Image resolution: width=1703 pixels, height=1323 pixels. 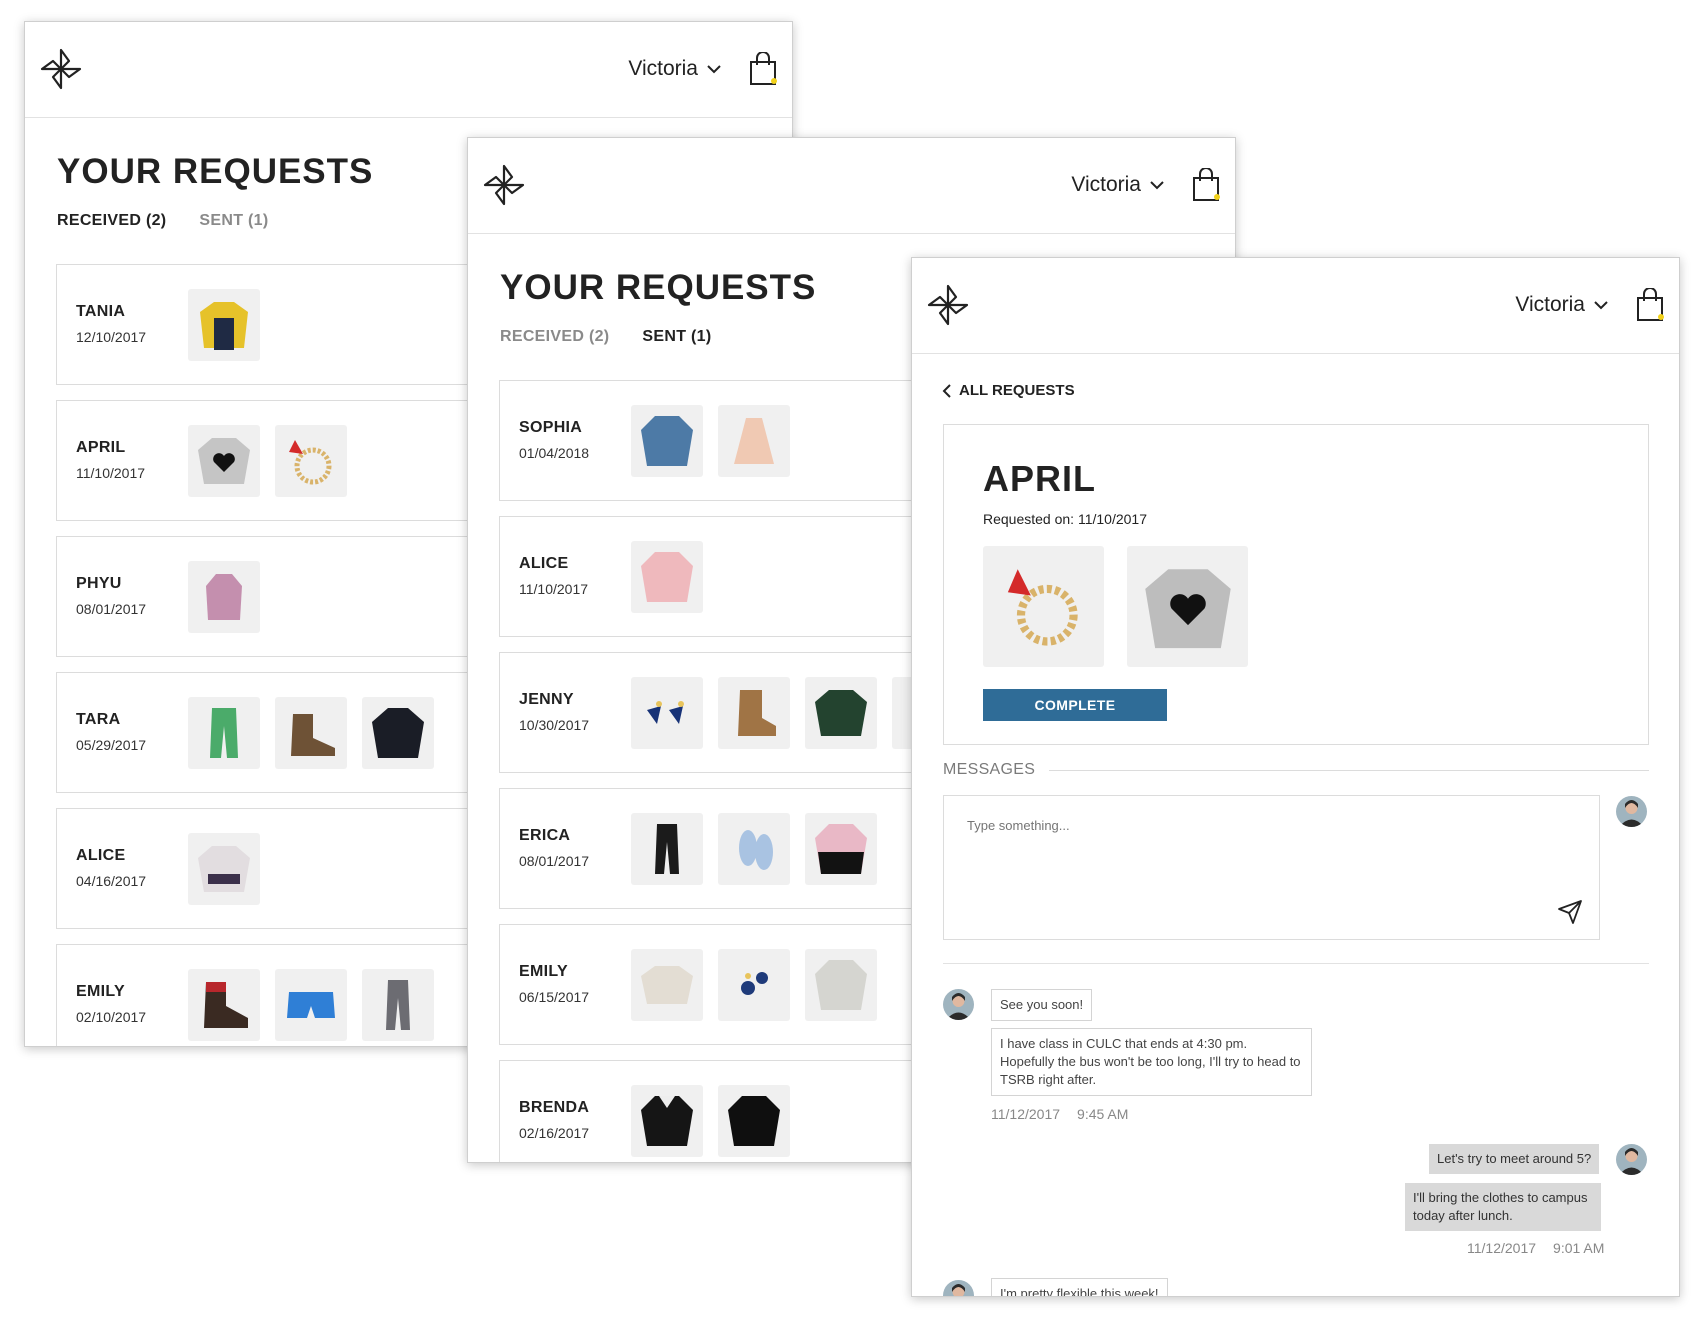 What do you see at coordinates (311, 461) in the screenshot?
I see `bead-bracelet-thumbnail` at bounding box center [311, 461].